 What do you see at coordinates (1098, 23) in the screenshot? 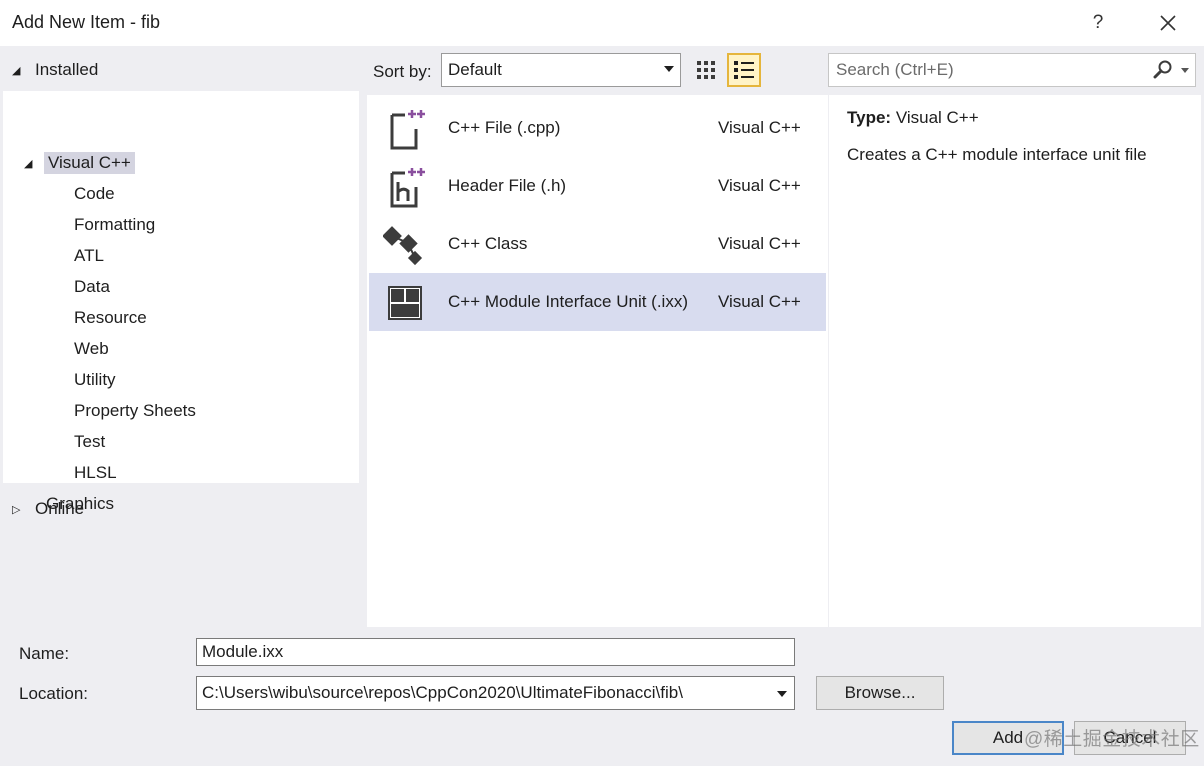
I see `help-button: ?` at bounding box center [1098, 23].